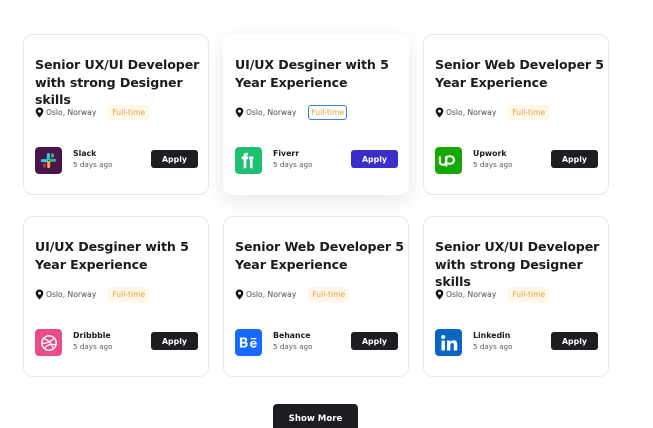 The image size is (653, 428). Describe the element at coordinates (492, 335) in the screenshot. I see `company-name: Linkedin` at that location.